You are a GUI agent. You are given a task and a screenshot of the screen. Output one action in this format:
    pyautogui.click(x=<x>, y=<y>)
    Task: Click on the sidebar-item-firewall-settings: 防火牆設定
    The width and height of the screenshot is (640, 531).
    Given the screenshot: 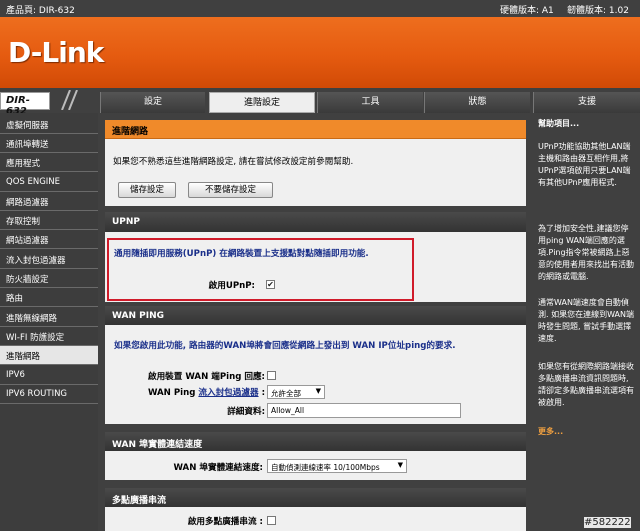 What is the action you would take?
    pyautogui.click(x=49, y=278)
    